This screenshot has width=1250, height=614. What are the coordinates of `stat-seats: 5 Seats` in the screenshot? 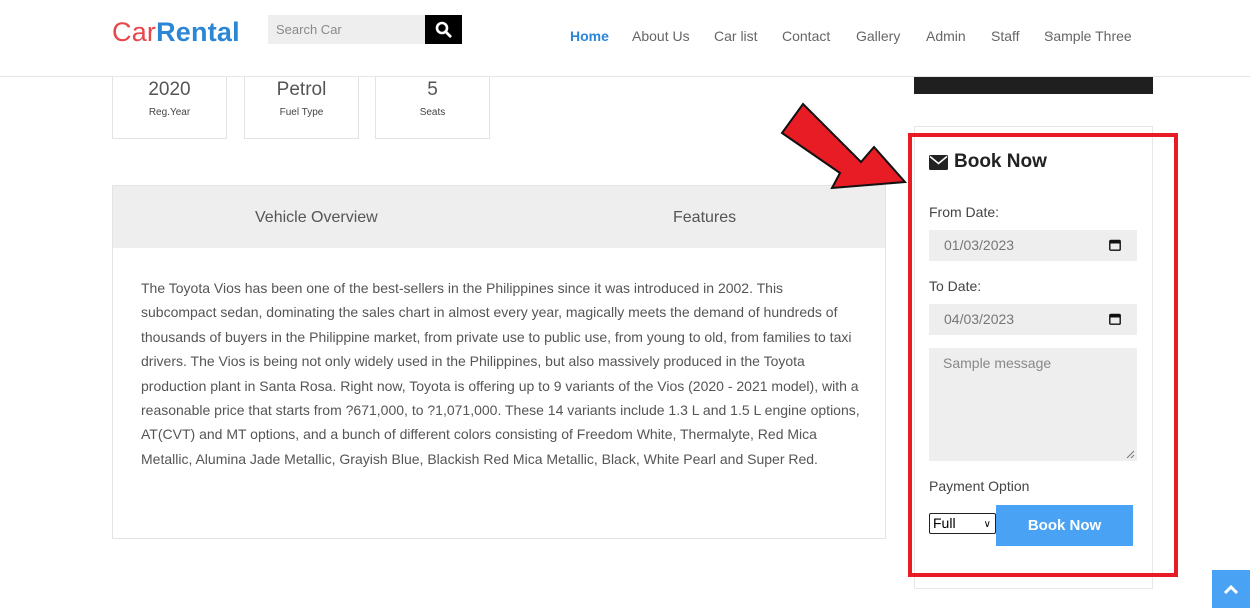 It's located at (432, 108).